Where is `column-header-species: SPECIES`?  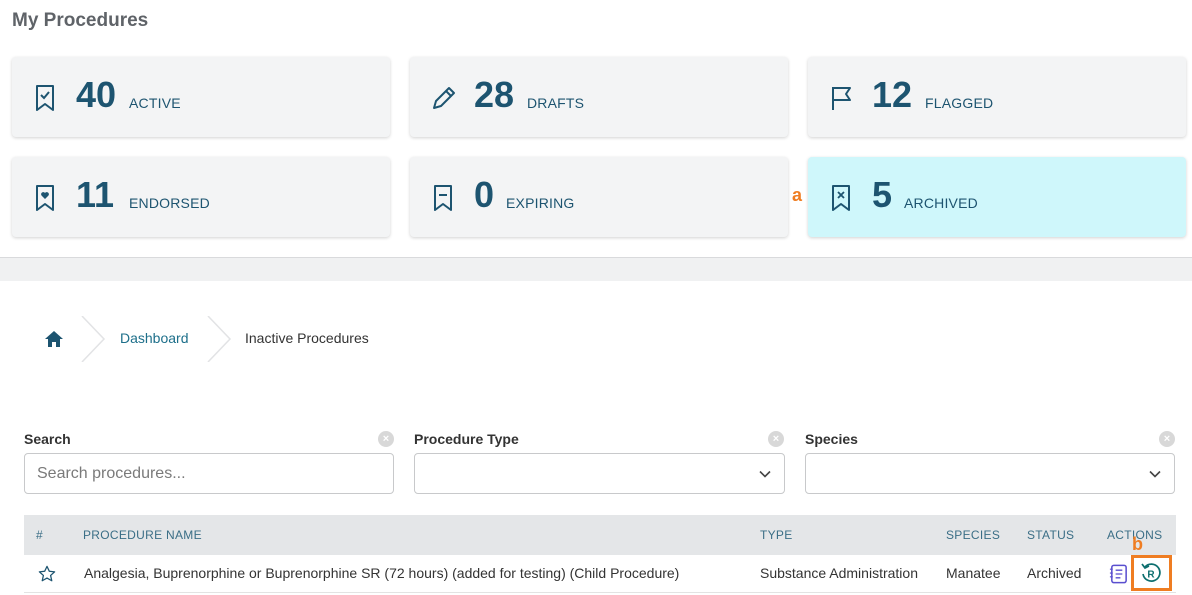
column-header-species: SPECIES is located at coordinates (973, 535).